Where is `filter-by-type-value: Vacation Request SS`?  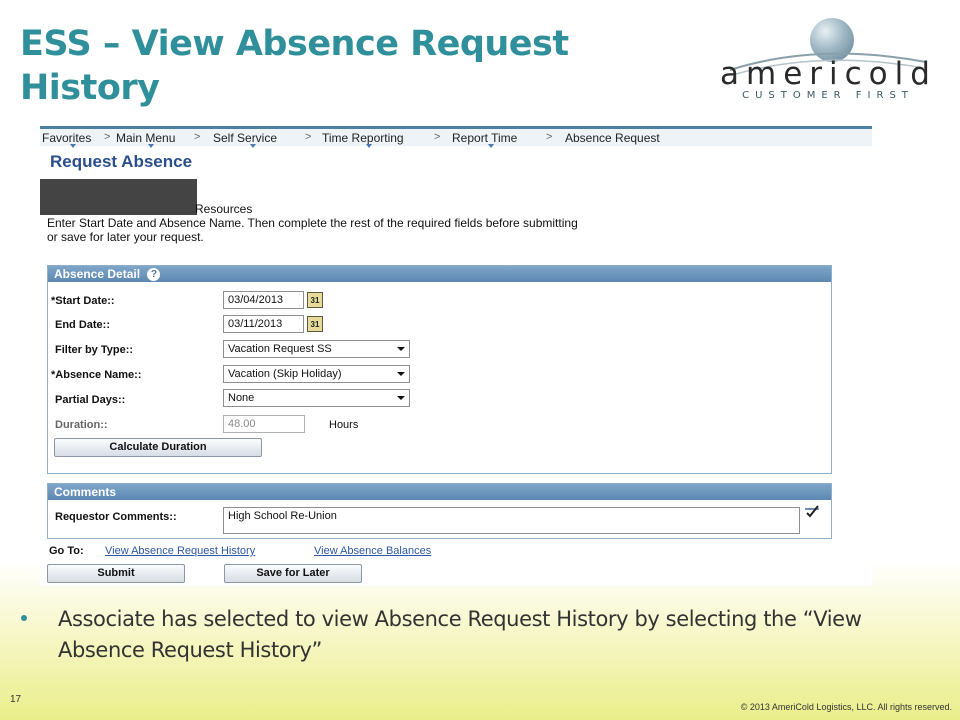
filter-by-type-value: Vacation Request SS is located at coordinates (280, 349).